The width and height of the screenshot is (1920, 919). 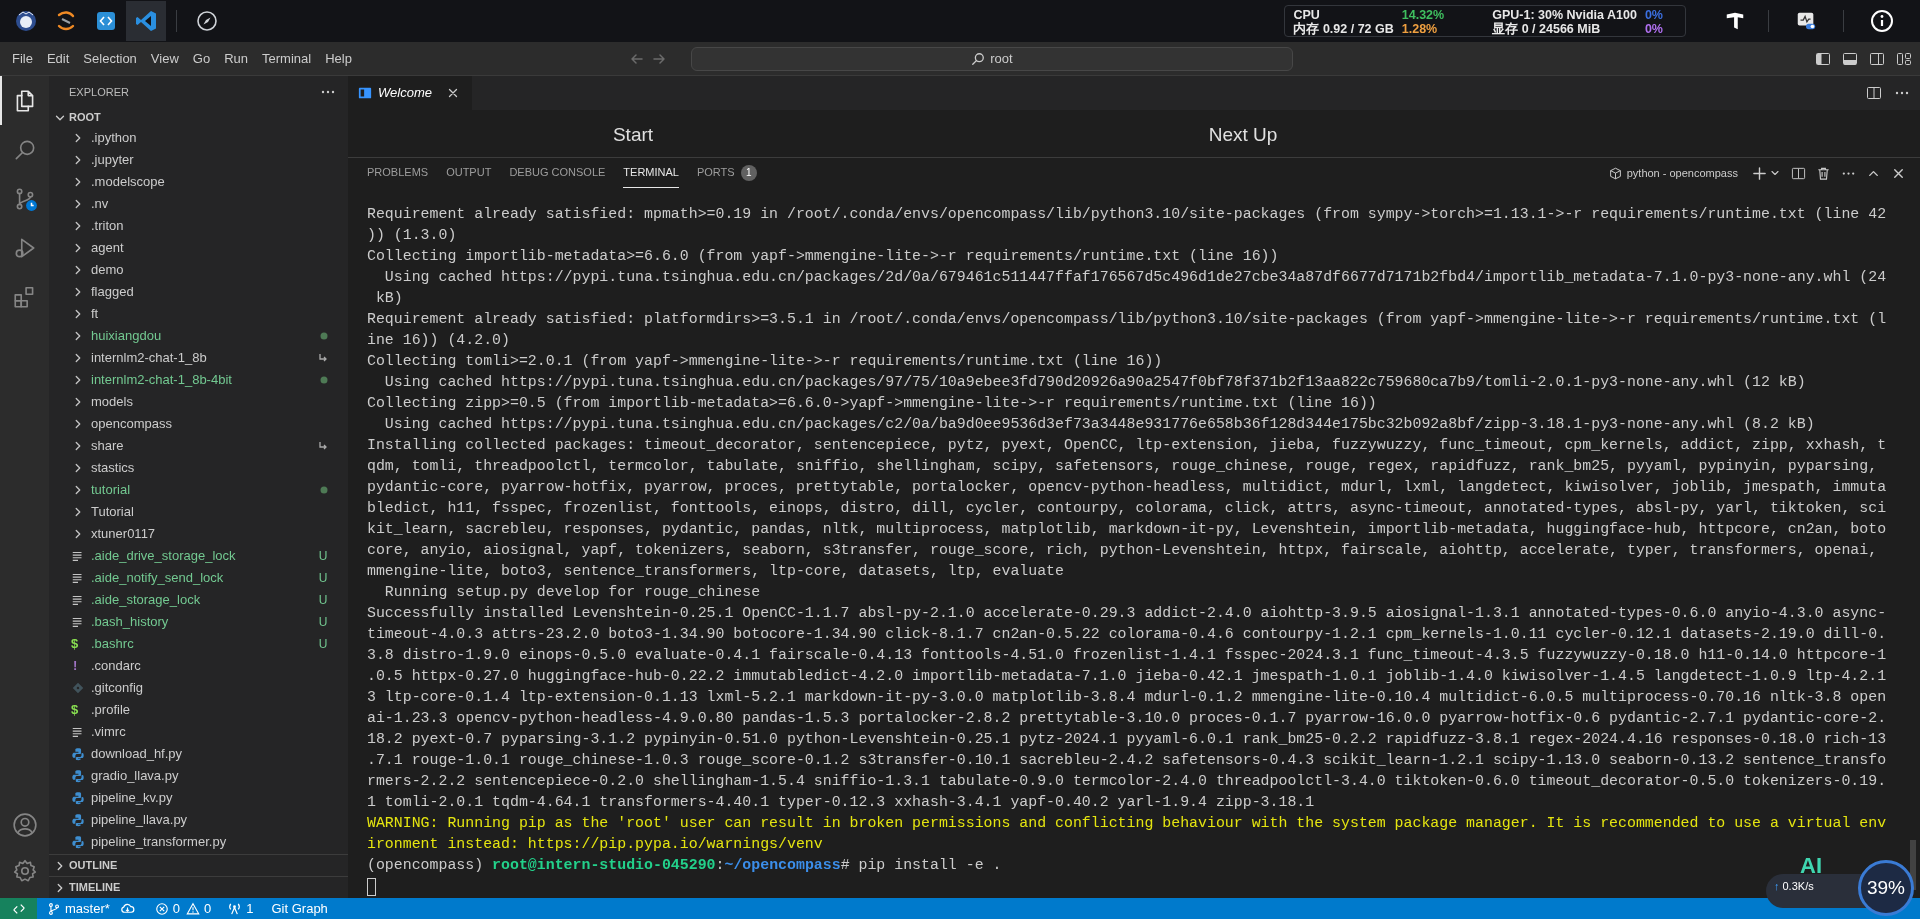 I want to click on tree-item: .aide_notify_send_lock U, so click(x=198, y=578).